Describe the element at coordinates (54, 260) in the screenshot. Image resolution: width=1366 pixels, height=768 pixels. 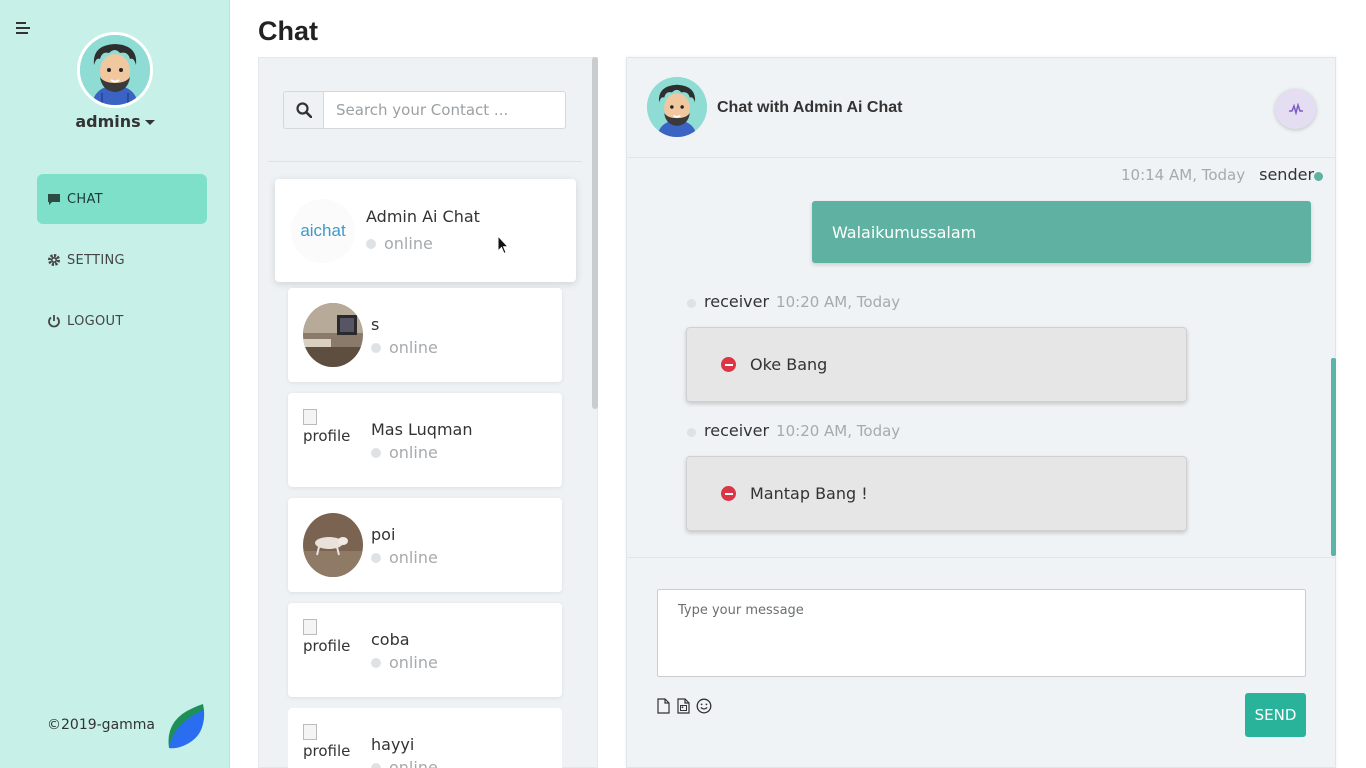
I see `gear-icon` at that location.